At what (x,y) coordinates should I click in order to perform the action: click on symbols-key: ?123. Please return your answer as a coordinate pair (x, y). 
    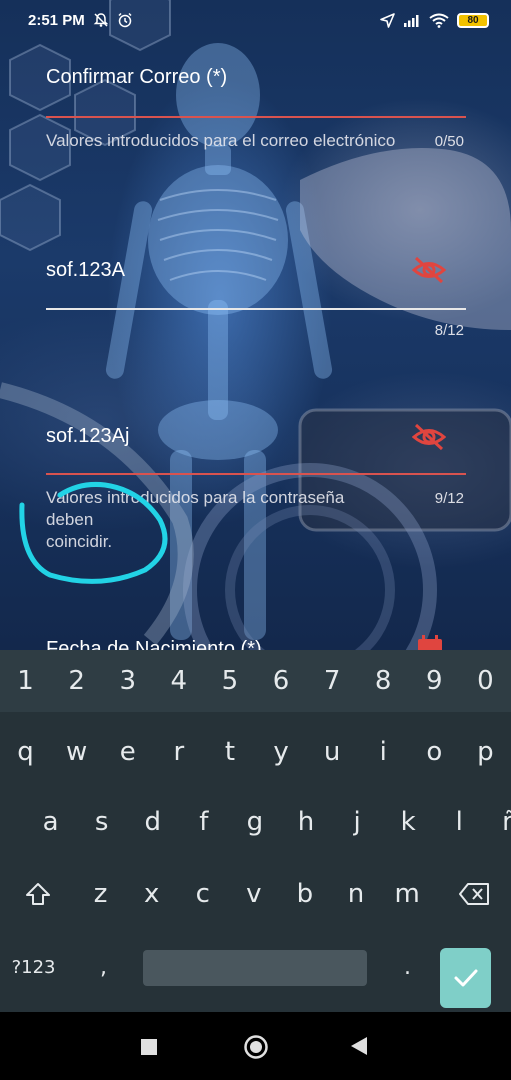
    Looking at the image, I should click on (33, 967).